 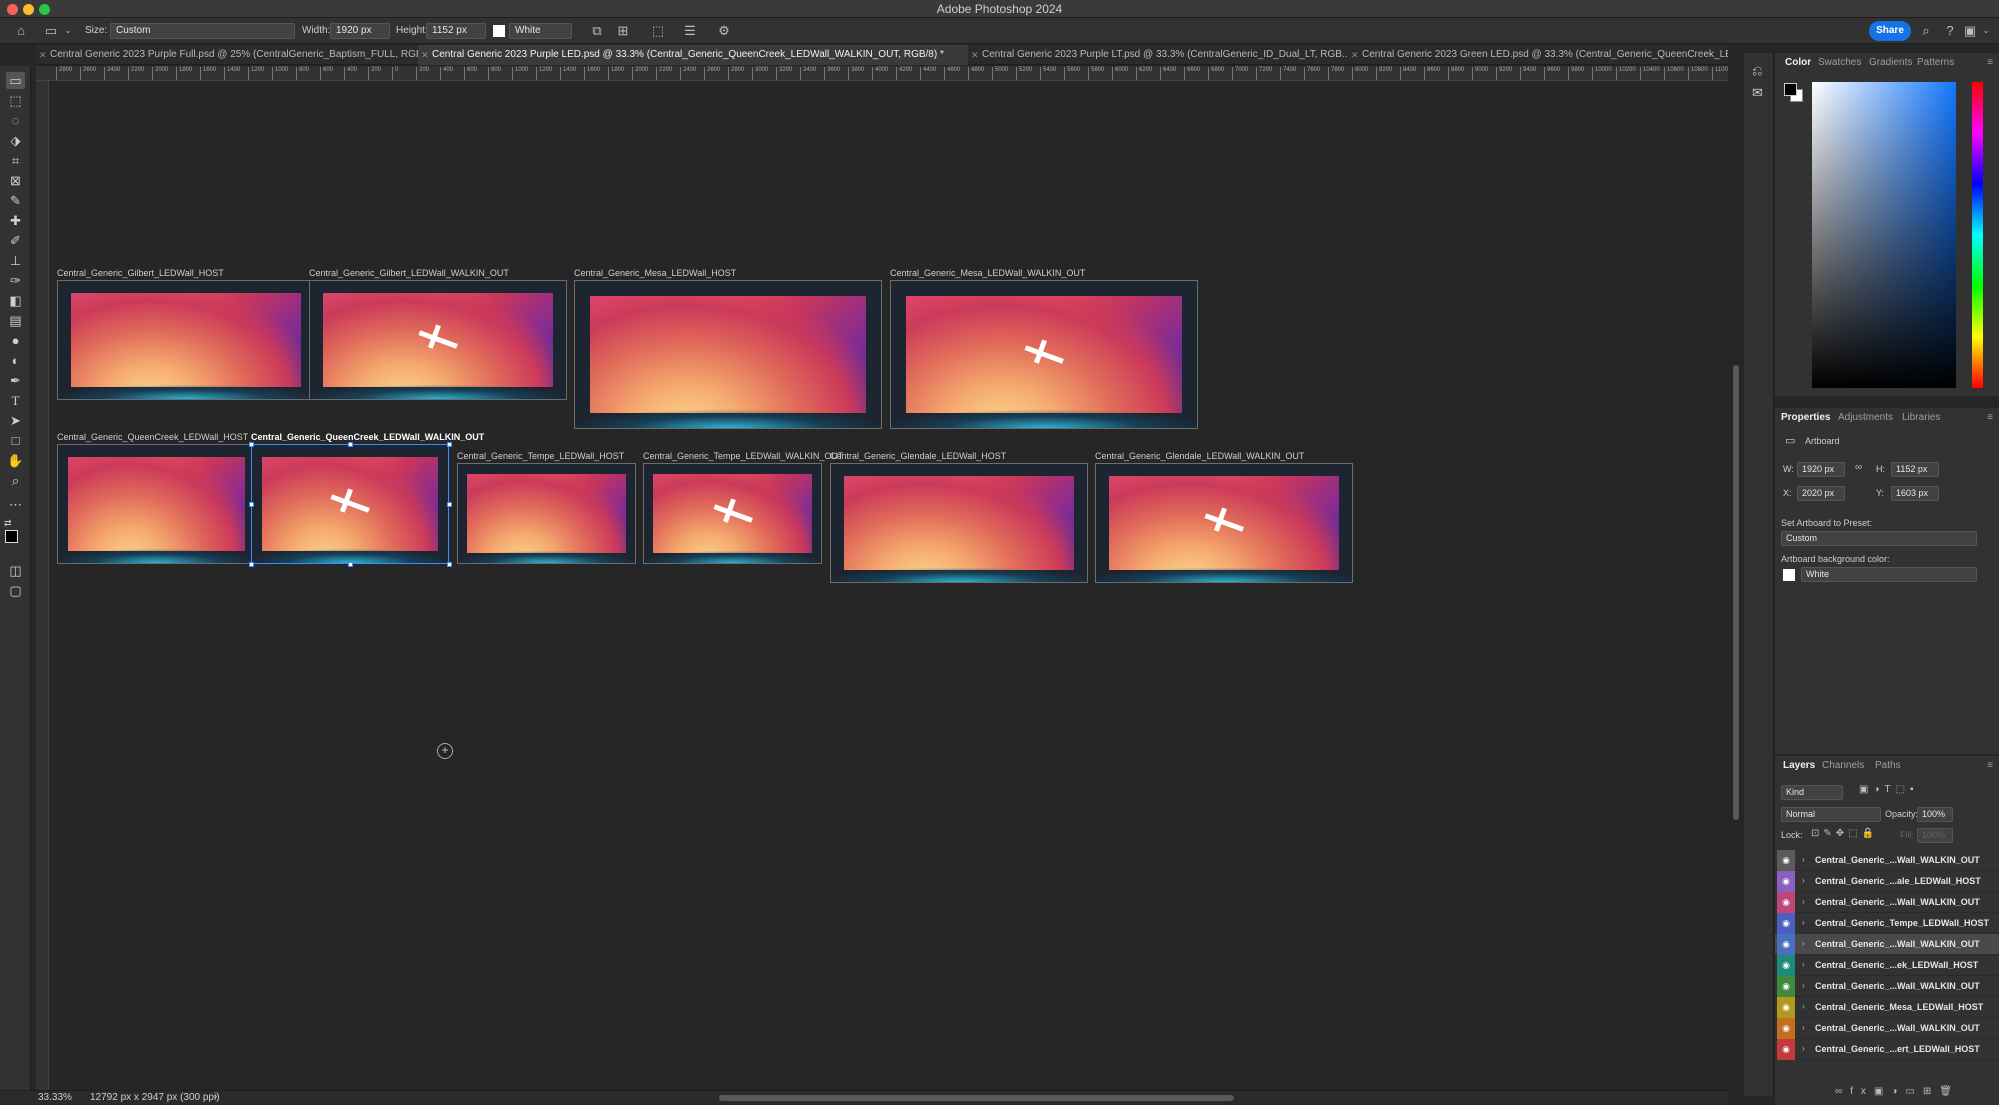 I want to click on align-icon: ☰, so click(x=690, y=31).